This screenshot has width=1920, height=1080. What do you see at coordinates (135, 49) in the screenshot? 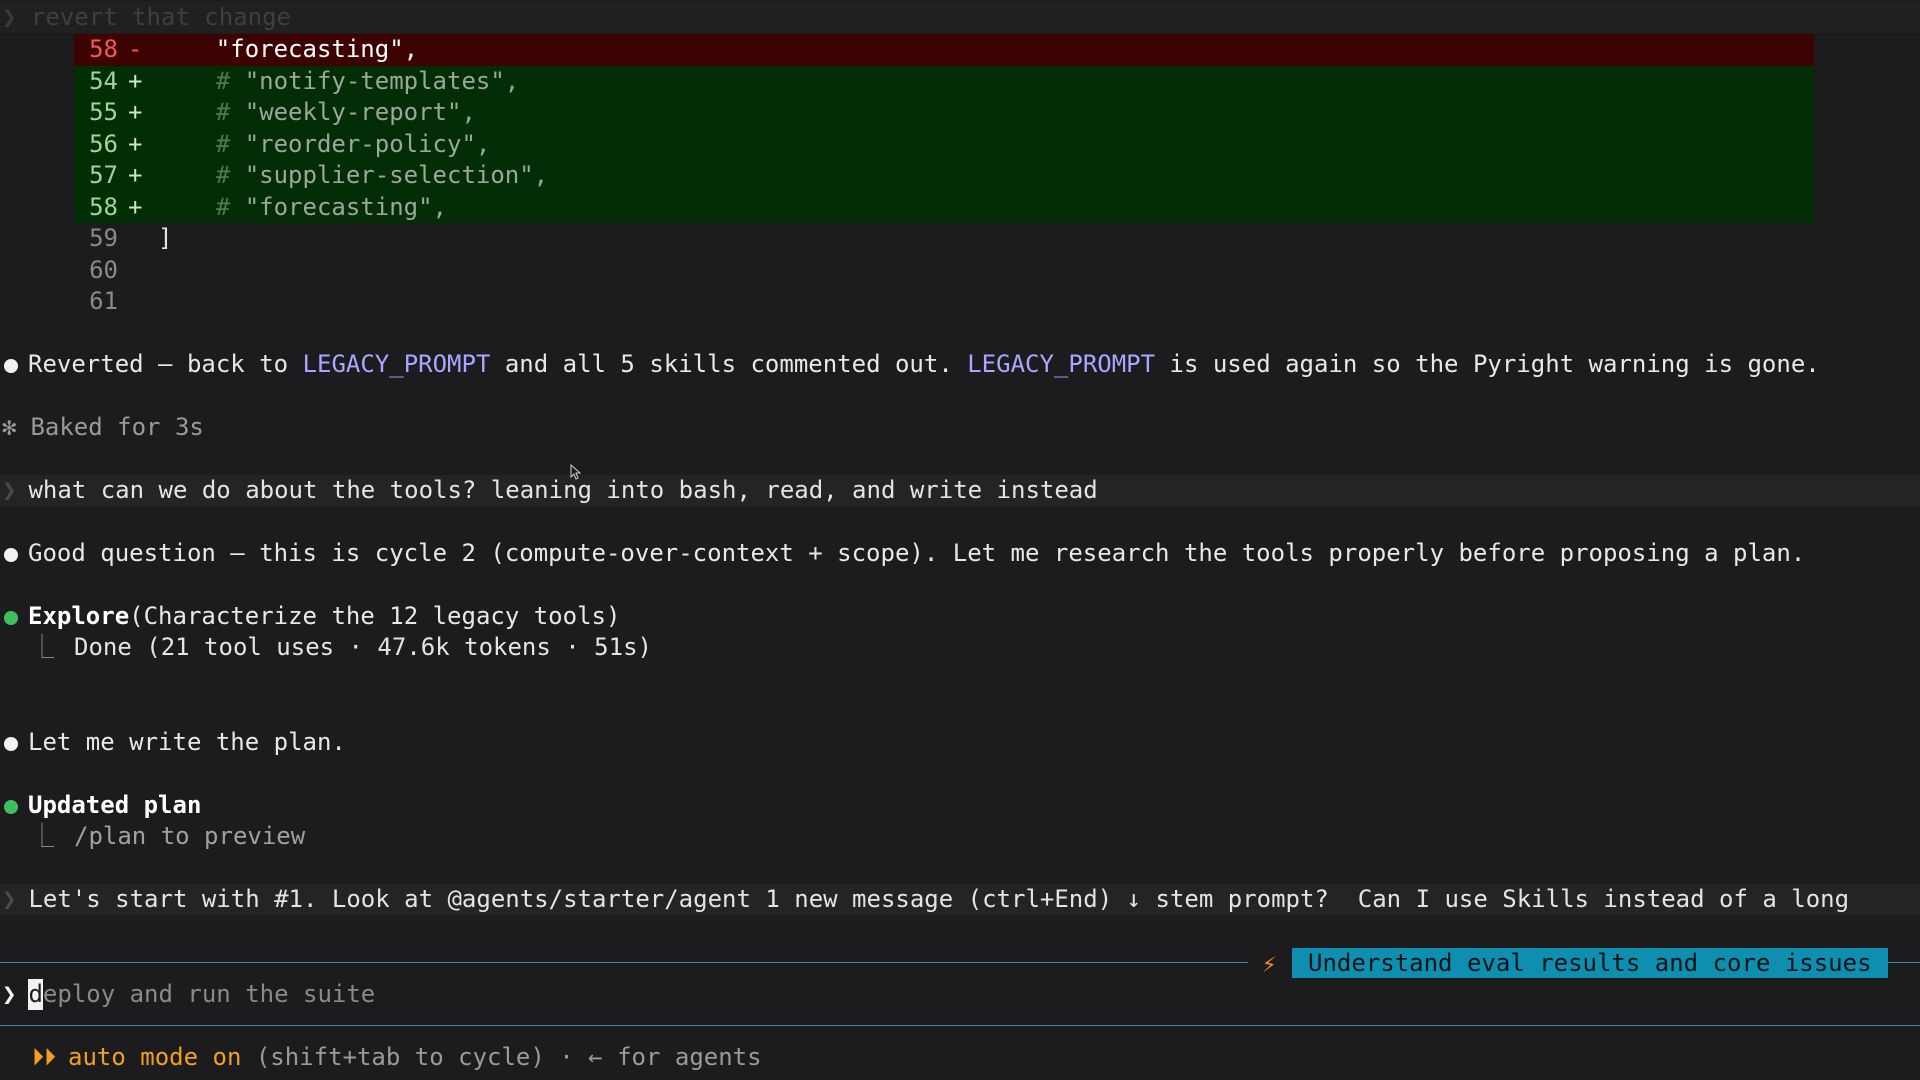
I see `diff-minus-sign: -` at bounding box center [135, 49].